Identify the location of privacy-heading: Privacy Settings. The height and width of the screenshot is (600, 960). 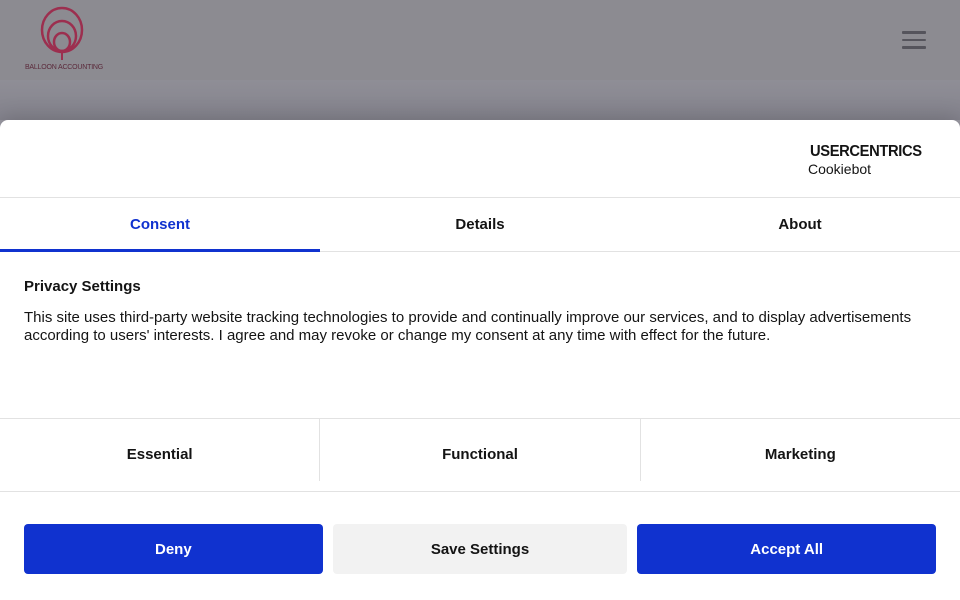
(82, 286).